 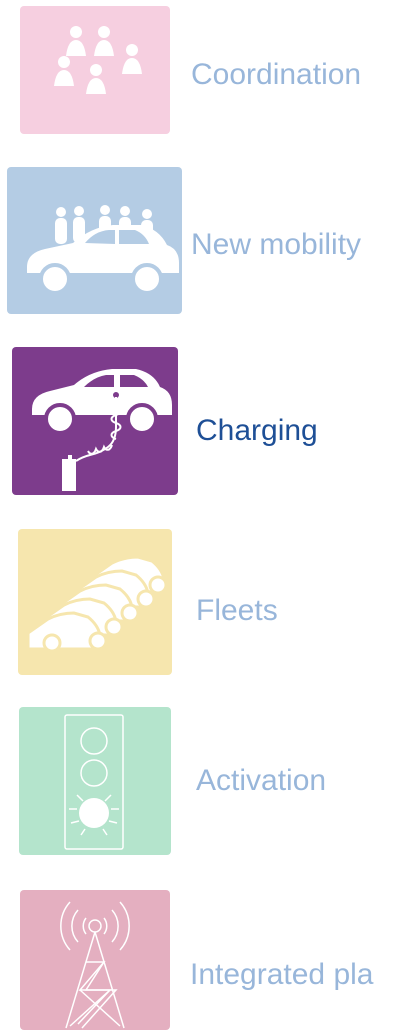 I want to click on charging-label: Charging, so click(x=257, y=430).